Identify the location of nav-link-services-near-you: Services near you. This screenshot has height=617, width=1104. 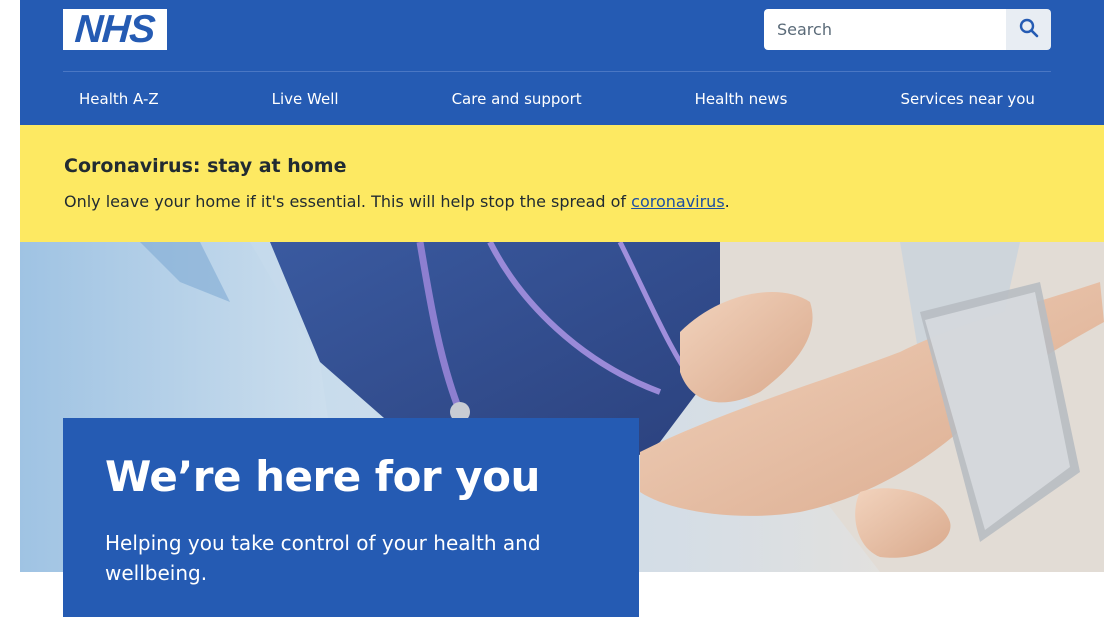
(968, 99).